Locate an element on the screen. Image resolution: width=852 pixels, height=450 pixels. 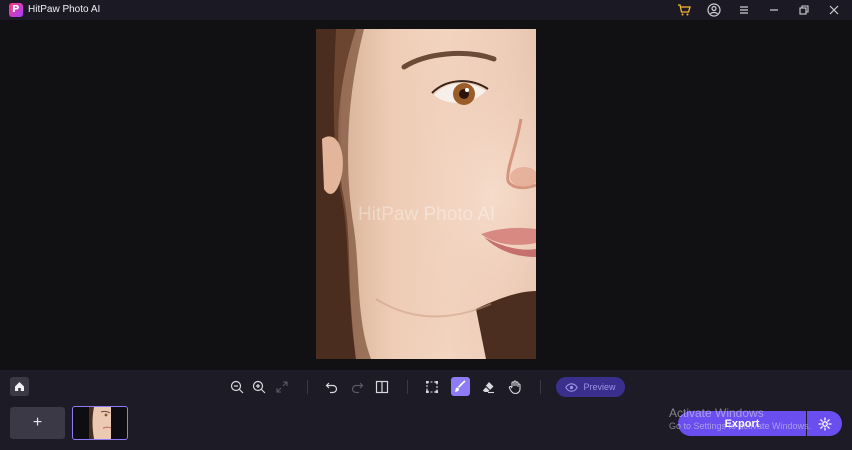
app-logo: P is located at coordinates (16, 10).